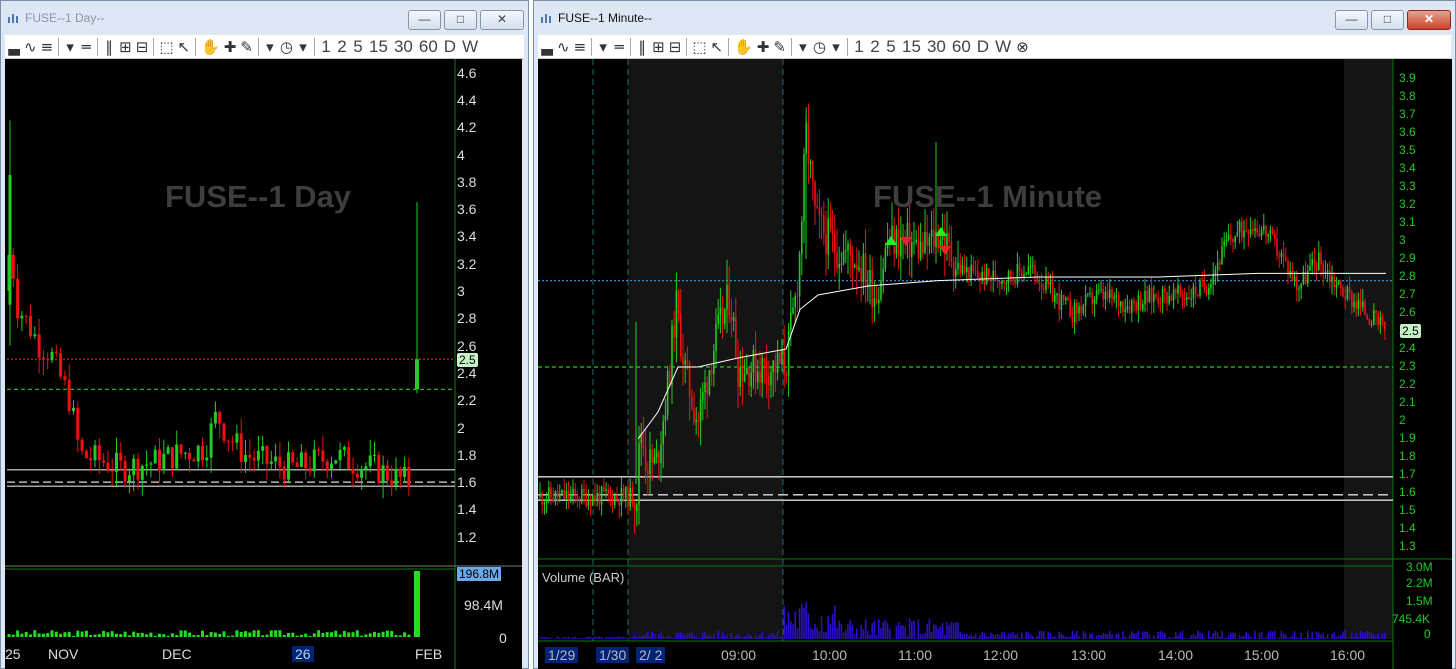 The width and height of the screenshot is (1456, 669). Describe the element at coordinates (13, 18) in the screenshot. I see `chart-app-icon` at that location.